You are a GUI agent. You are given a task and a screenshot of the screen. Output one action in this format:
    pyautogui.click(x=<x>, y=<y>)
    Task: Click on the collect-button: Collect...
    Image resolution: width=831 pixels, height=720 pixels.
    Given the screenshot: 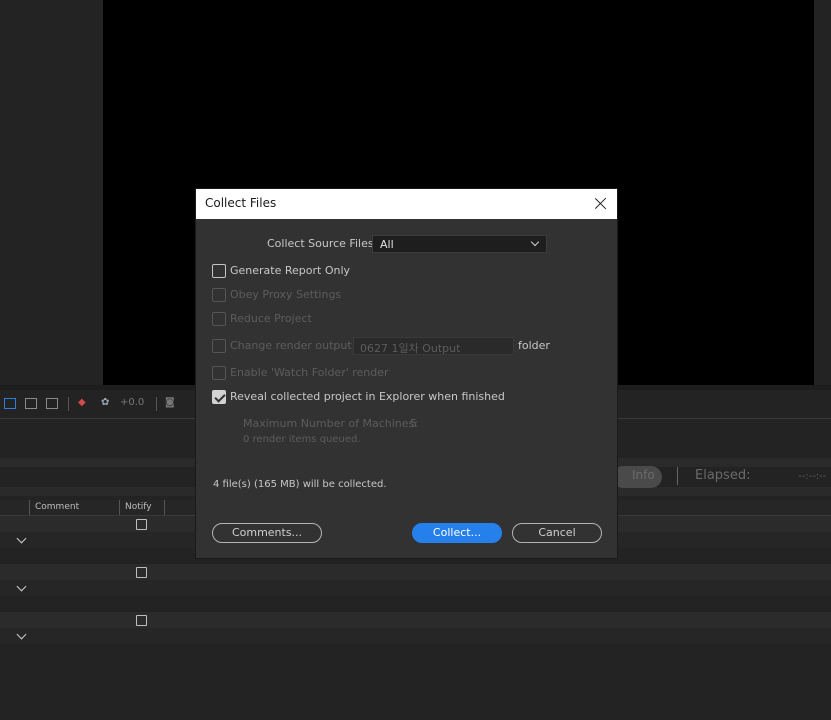 What is the action you would take?
    pyautogui.click(x=457, y=533)
    